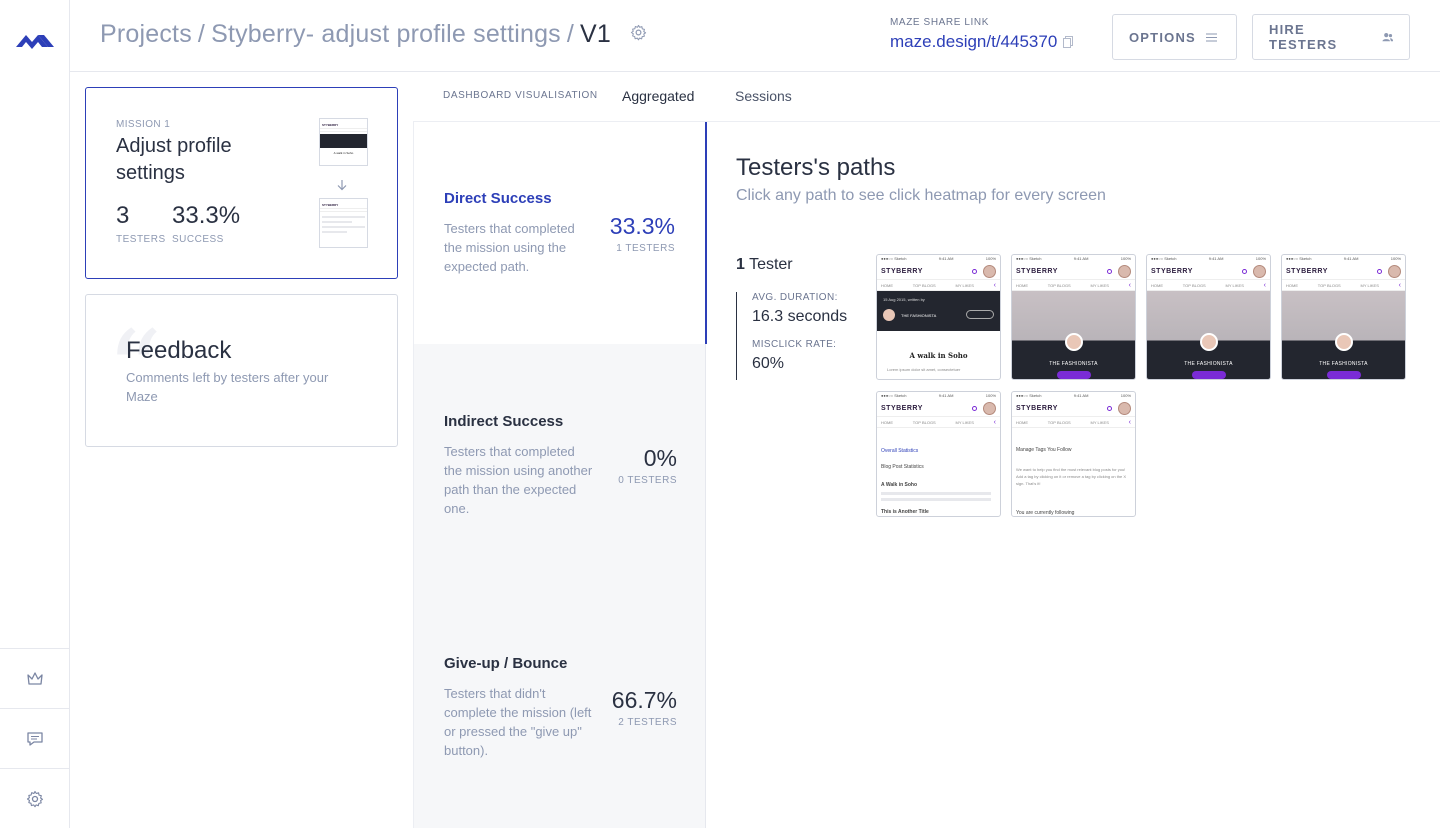 Image resolution: width=1440 pixels, height=828 pixels. What do you see at coordinates (1174, 37) in the screenshot?
I see `options-button: OPTIONS` at bounding box center [1174, 37].